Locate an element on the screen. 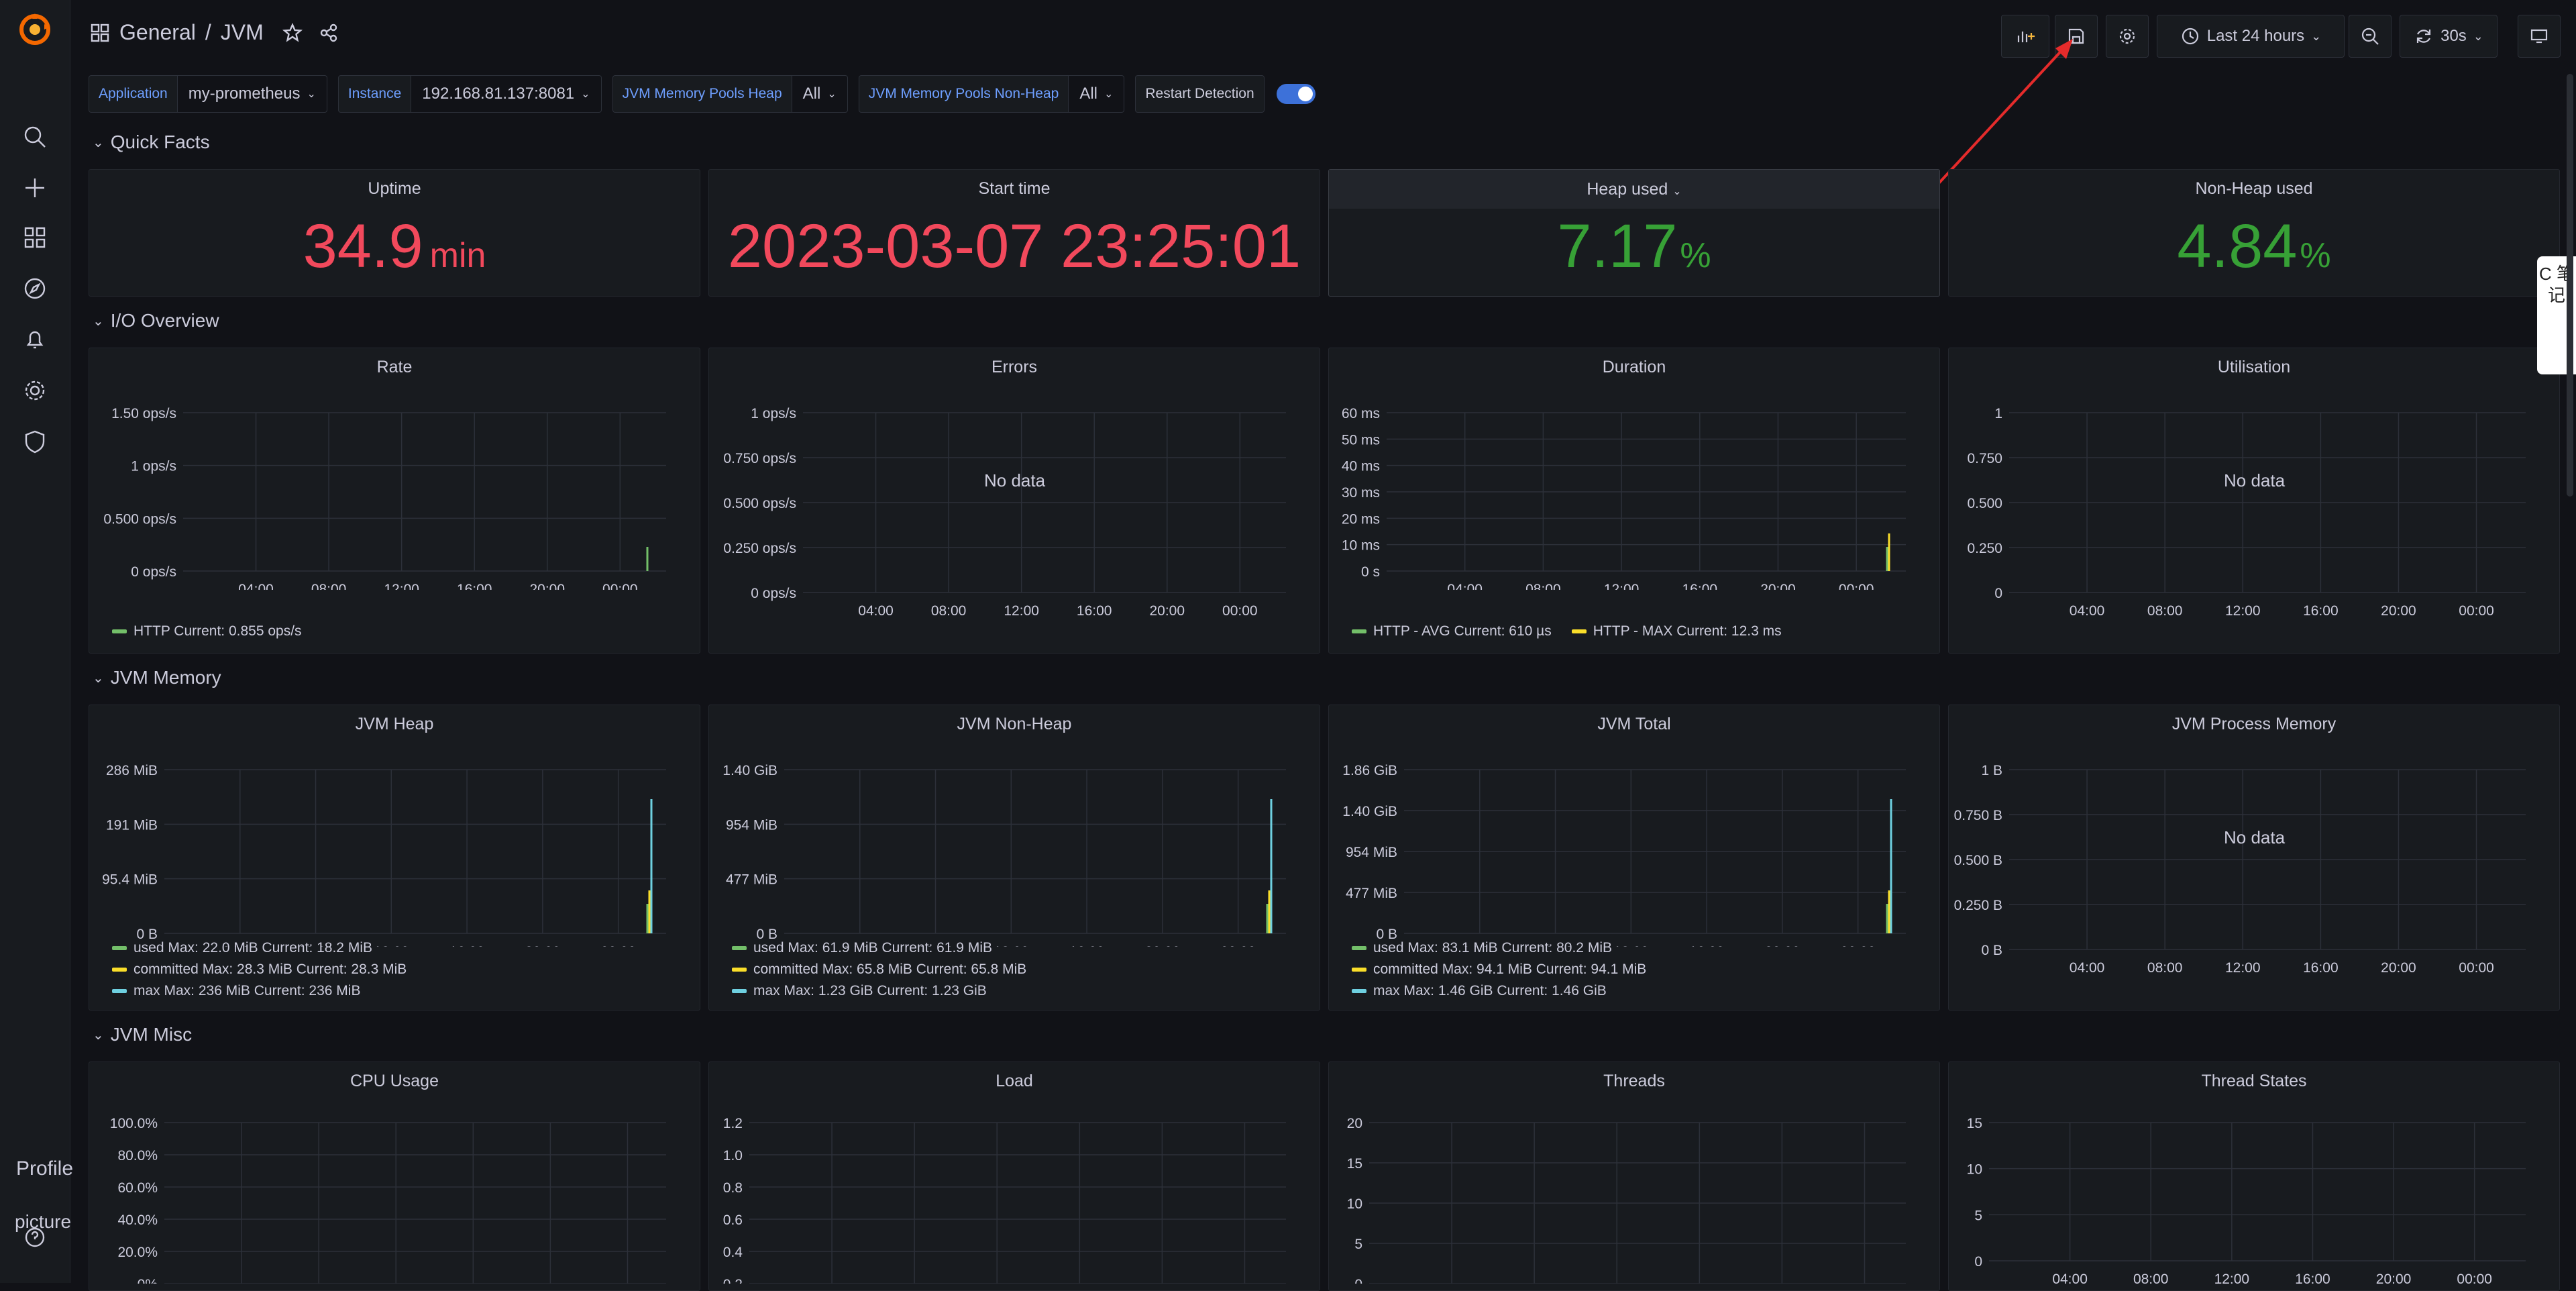 Image resolution: width=2576 pixels, height=1291 pixels. zoom-out-icon is located at coordinates (2370, 36).